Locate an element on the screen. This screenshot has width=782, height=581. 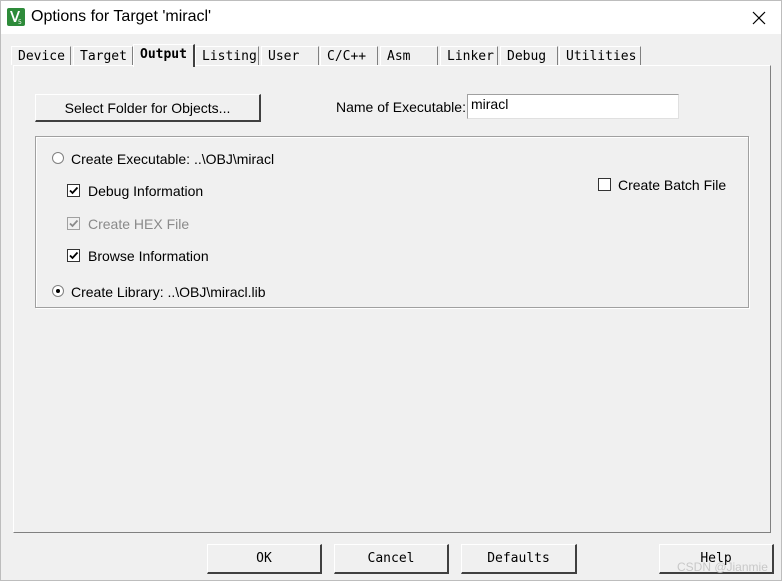
create-library-label: Create Library: ..\OBJ\miracl.lib is located at coordinates (168, 292).